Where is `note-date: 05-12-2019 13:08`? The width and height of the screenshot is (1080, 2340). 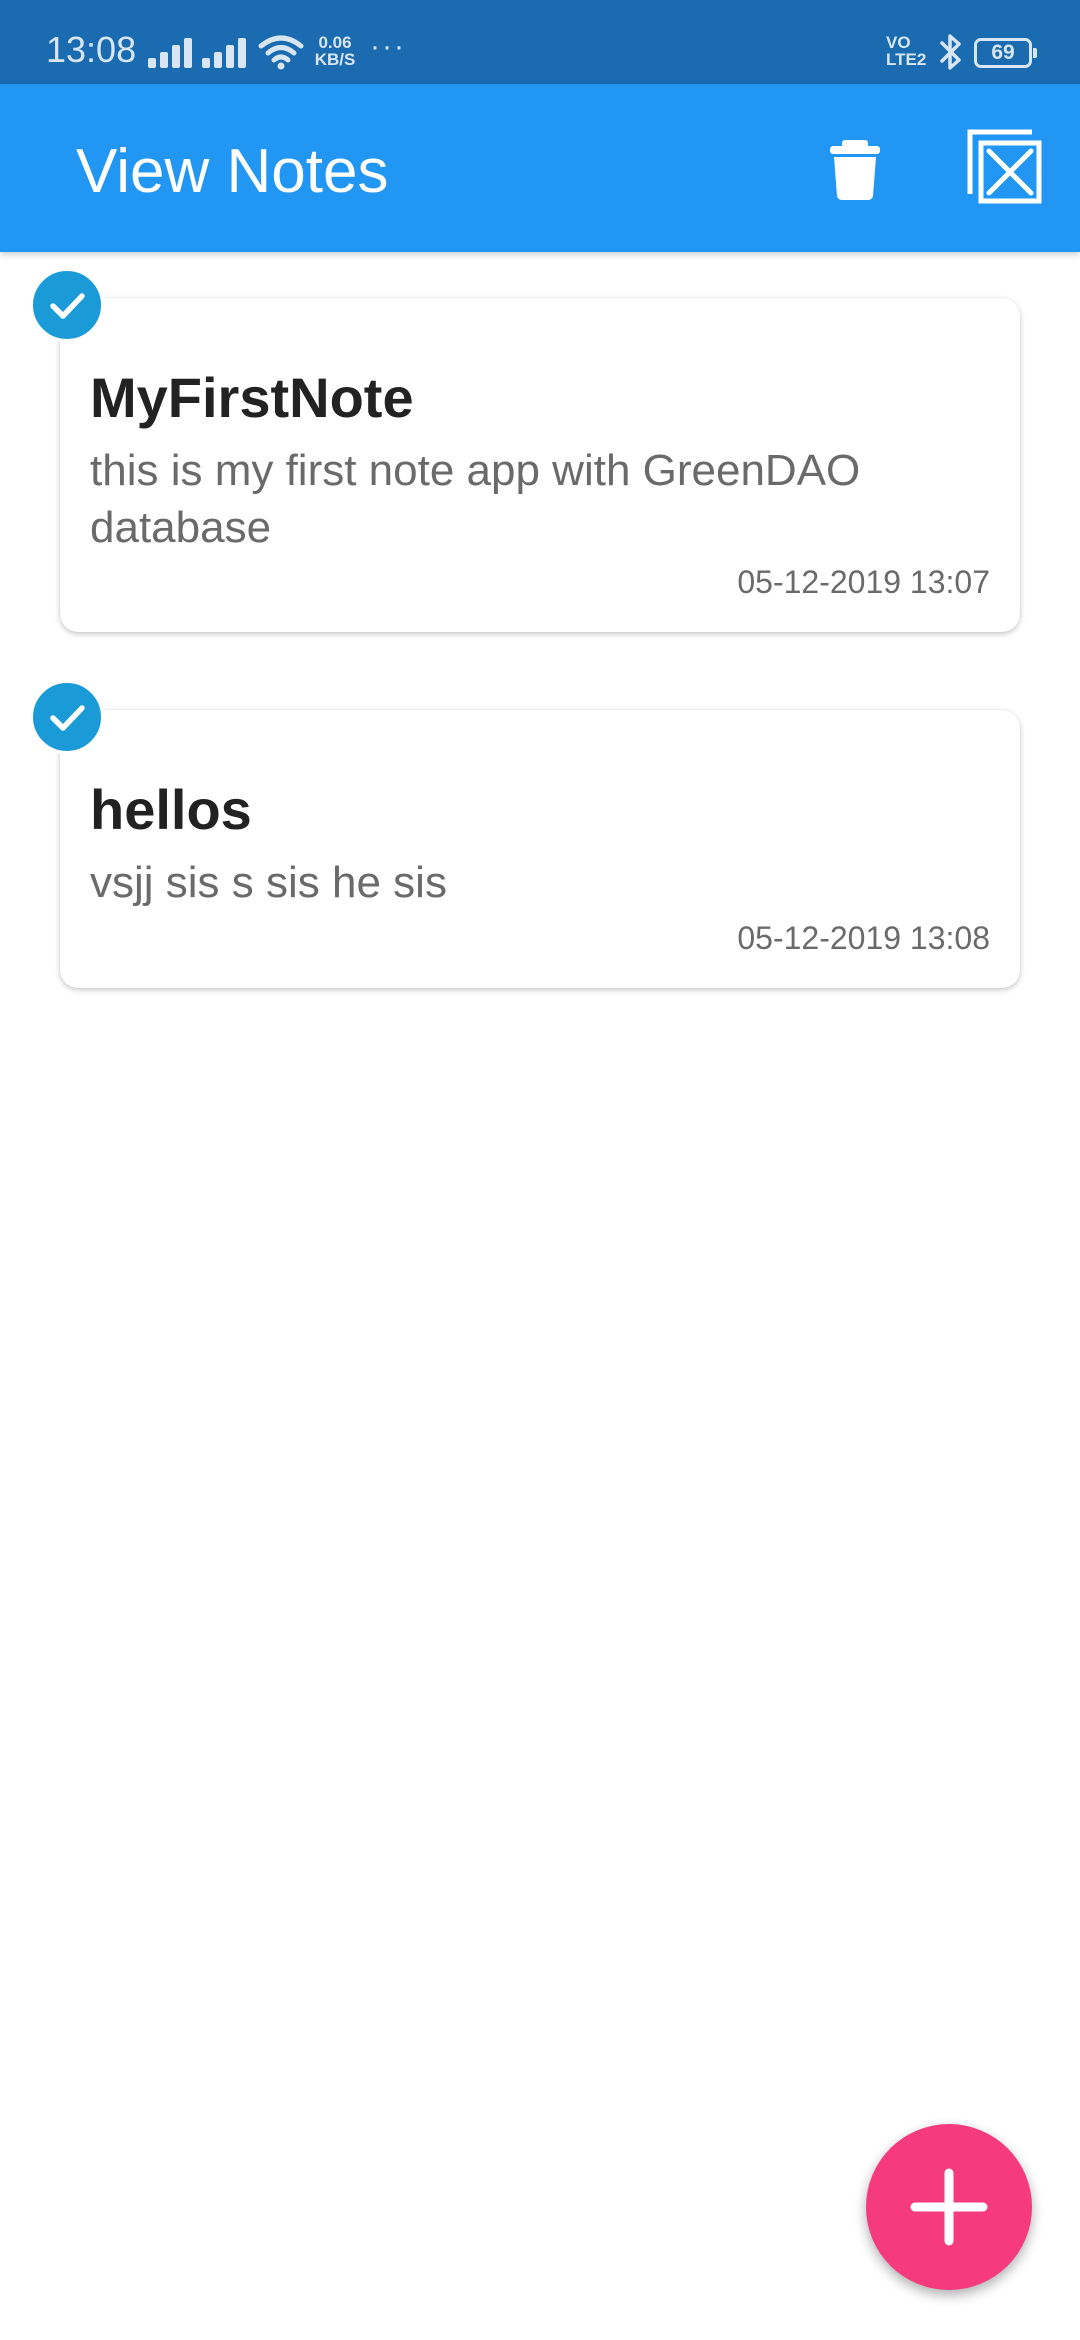 note-date: 05-12-2019 13:08 is located at coordinates (863, 938).